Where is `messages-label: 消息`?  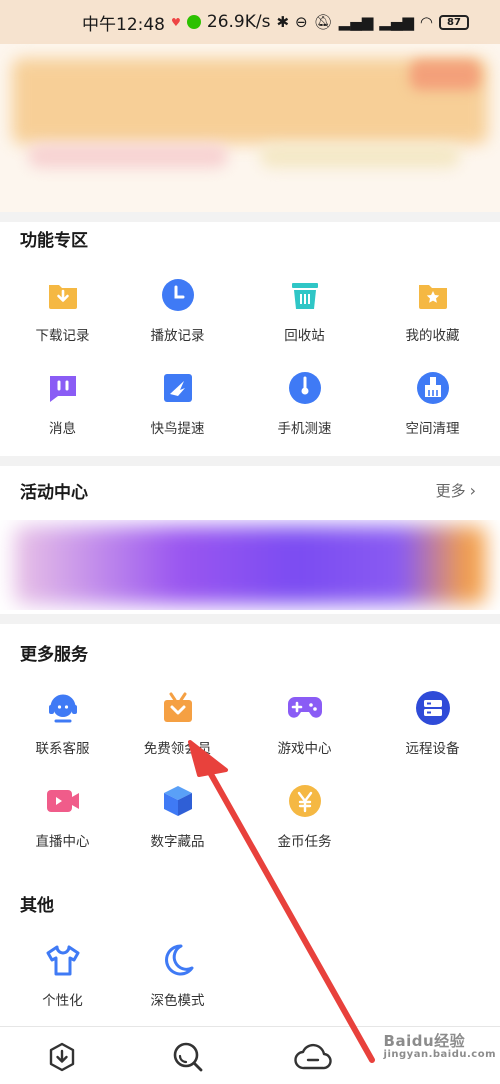 messages-label: 消息 is located at coordinates (62, 429).